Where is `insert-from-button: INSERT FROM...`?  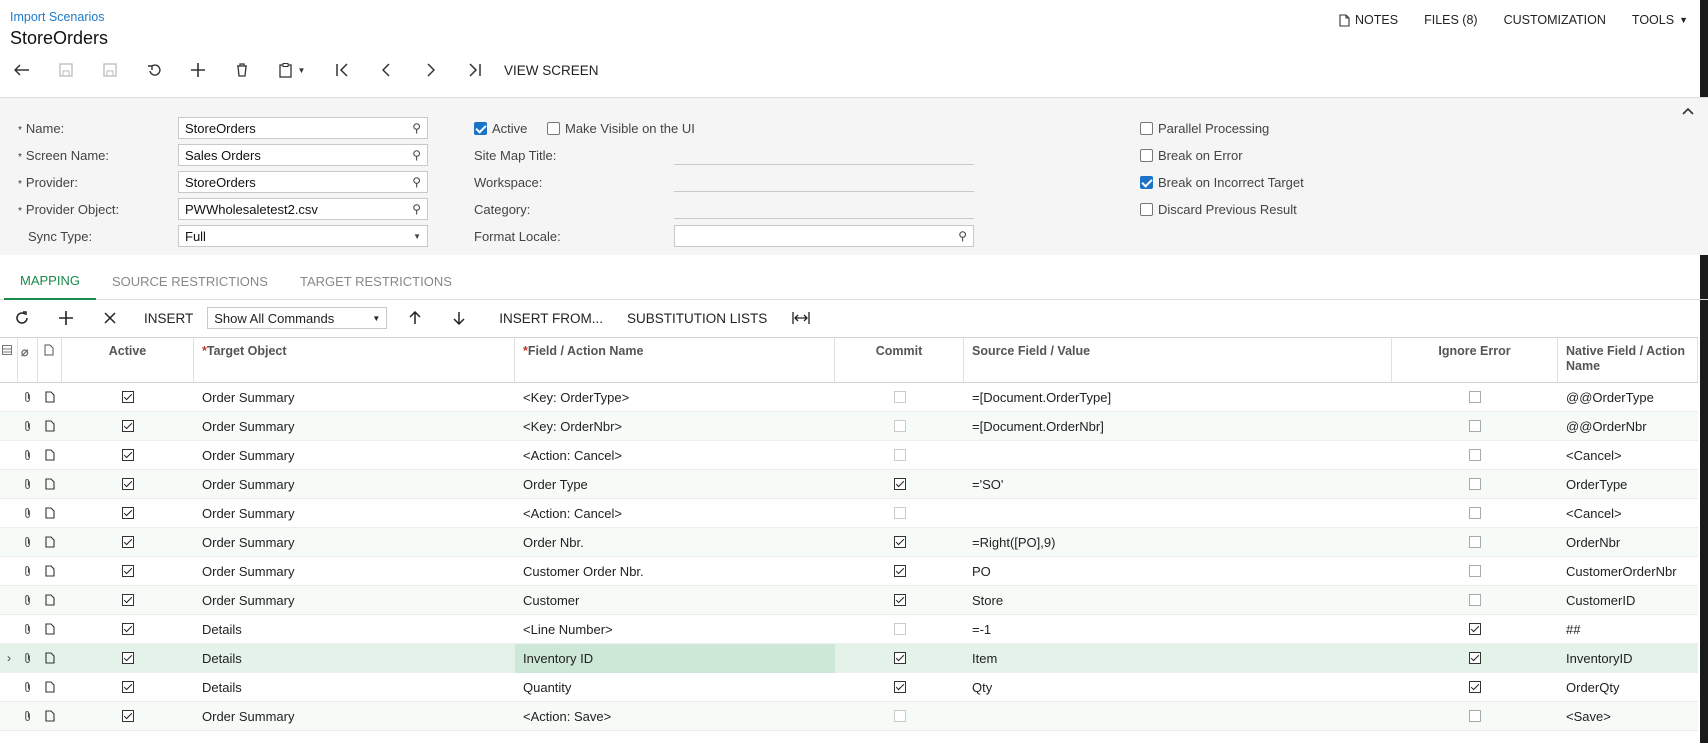 insert-from-button: INSERT FROM... is located at coordinates (548, 318).